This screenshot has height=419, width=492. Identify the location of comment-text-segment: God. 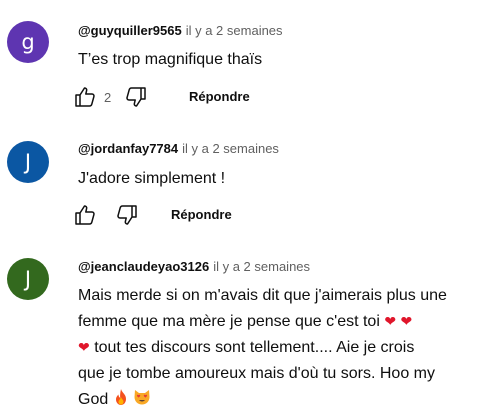
(93, 399).